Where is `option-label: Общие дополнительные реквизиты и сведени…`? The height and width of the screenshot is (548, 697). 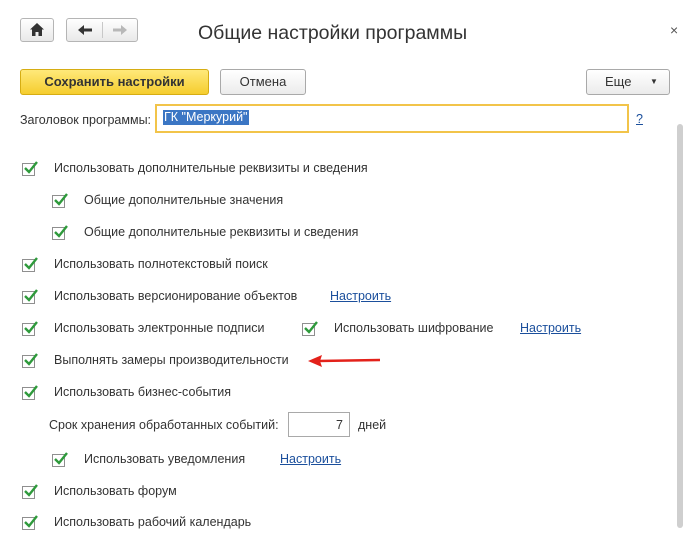 option-label: Общие дополнительные реквизиты и сведени… is located at coordinates (221, 232).